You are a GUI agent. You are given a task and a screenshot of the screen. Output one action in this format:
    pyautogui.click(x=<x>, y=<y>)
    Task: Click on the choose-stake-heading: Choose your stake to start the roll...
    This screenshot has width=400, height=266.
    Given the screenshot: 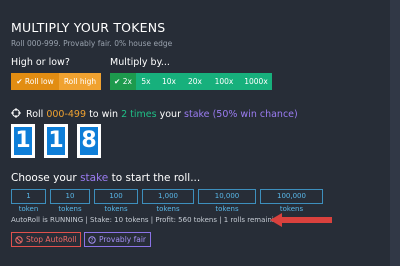 What is the action you would take?
    pyautogui.click(x=105, y=178)
    